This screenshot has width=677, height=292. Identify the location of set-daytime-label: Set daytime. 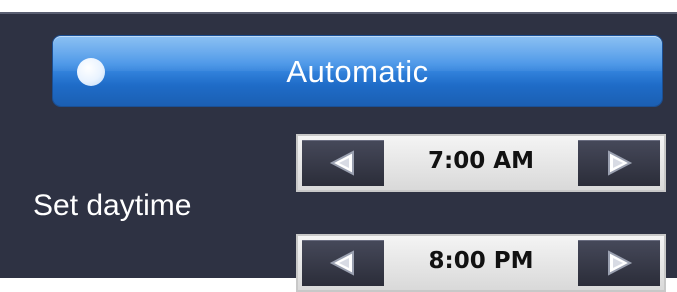
(112, 205).